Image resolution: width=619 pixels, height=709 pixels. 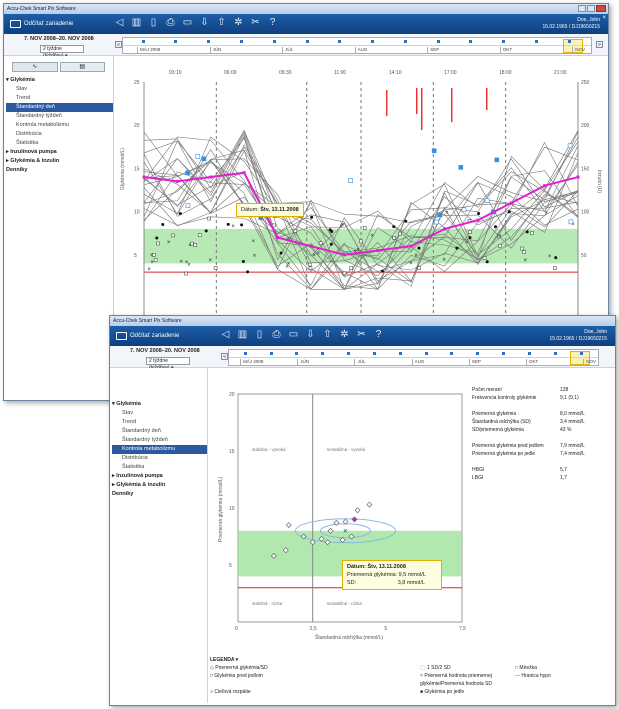 What do you see at coordinates (315, 692) in the screenshot?
I see `legend-item: ■ Cieľová rozpätie` at bounding box center [315, 692].